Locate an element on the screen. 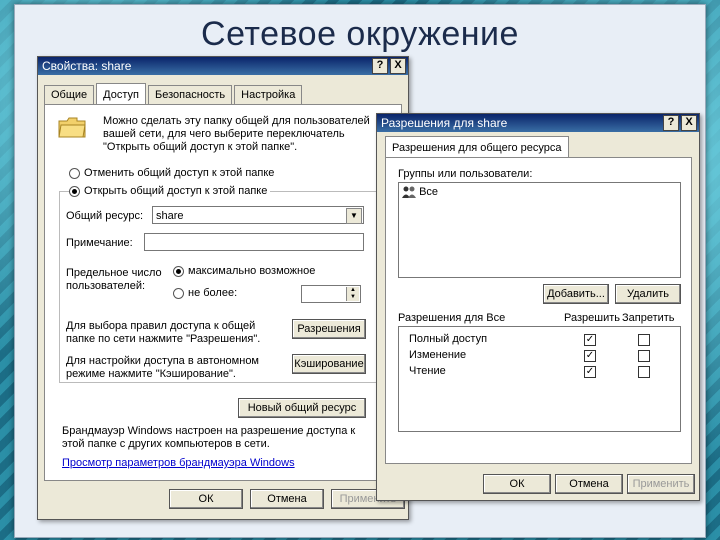 This screenshot has height=540, width=720. radio-share: Открыть общий доступ к этой папке is located at coordinates (170, 191).